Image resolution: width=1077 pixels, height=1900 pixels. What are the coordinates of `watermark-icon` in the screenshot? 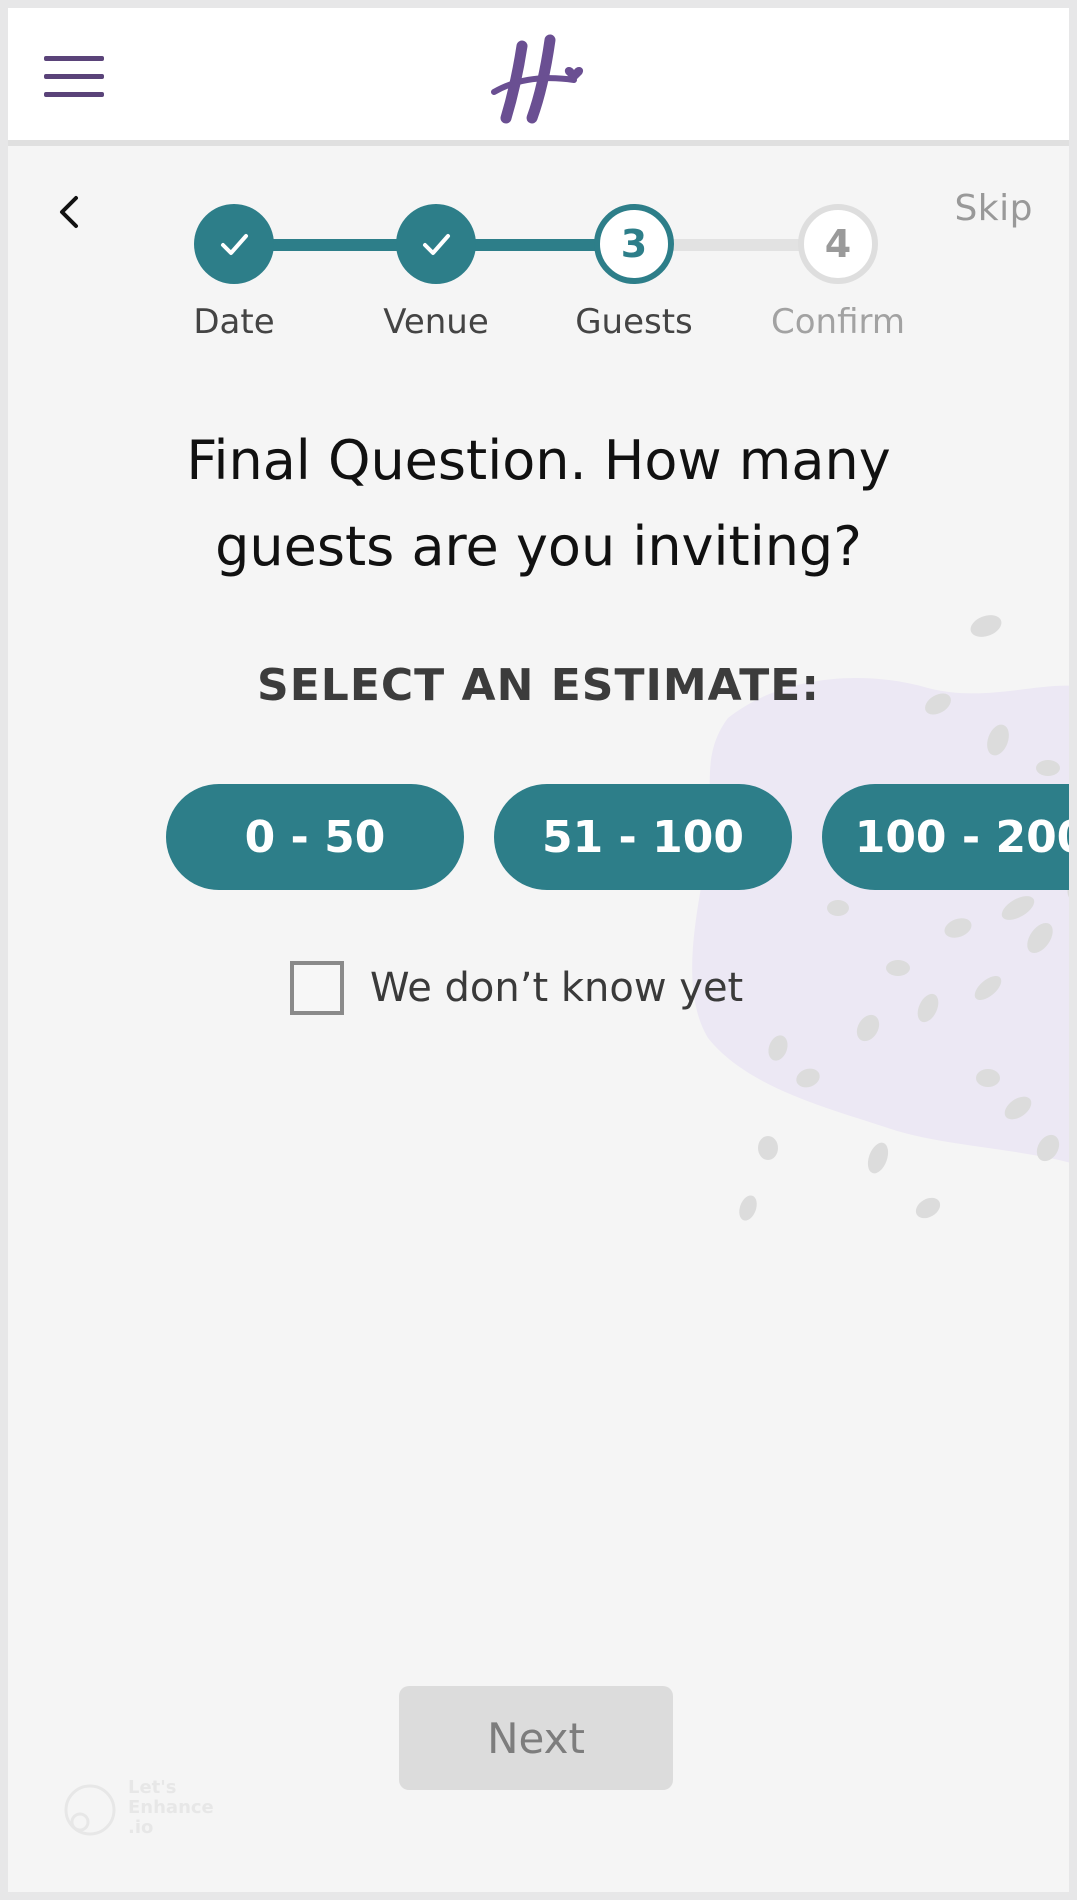 It's located at (90, 1810).